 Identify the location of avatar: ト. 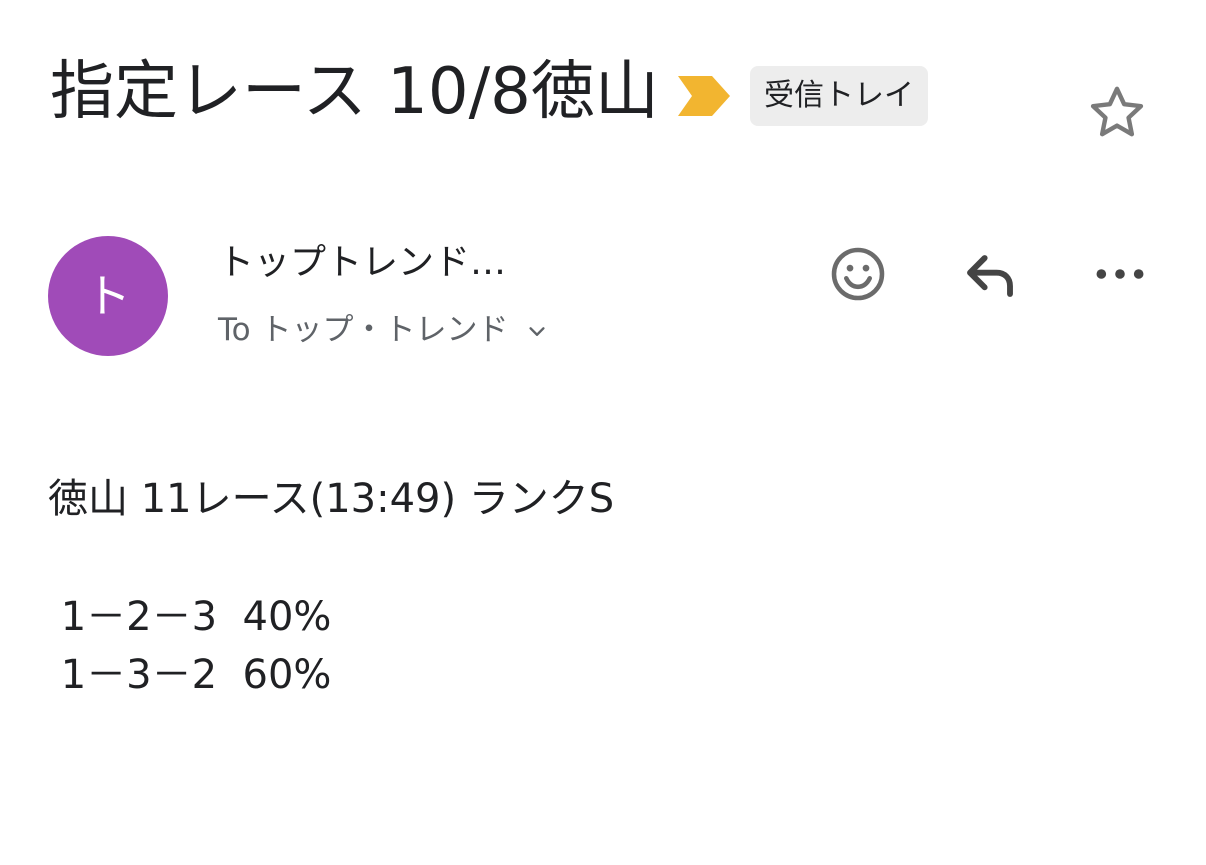
(108, 296).